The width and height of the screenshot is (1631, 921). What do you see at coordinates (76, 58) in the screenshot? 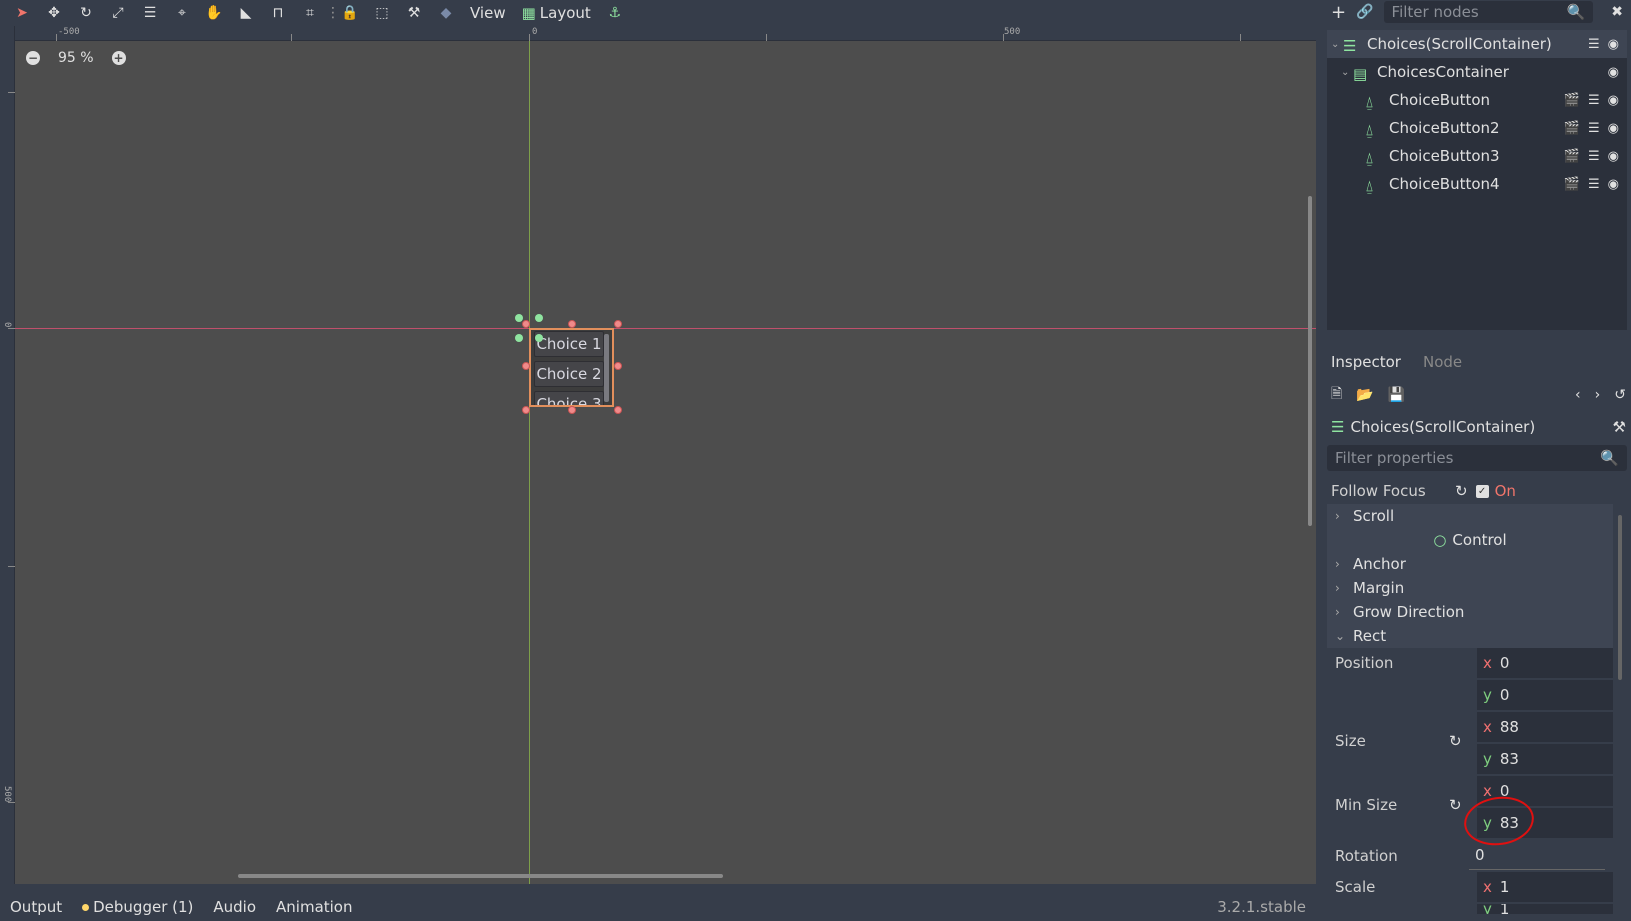
I see `zoom-value: 95 %` at bounding box center [76, 58].